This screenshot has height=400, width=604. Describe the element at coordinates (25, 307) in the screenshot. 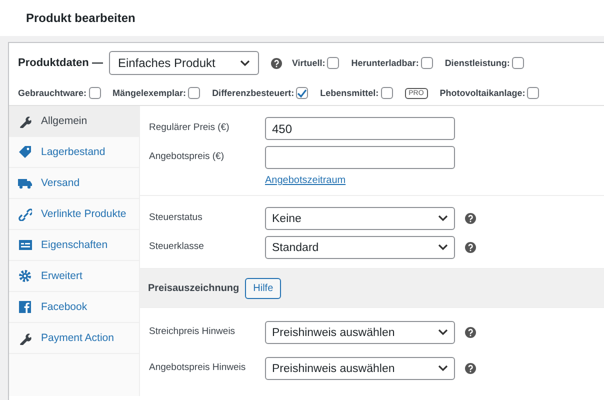

I see `facebook-icon` at that location.